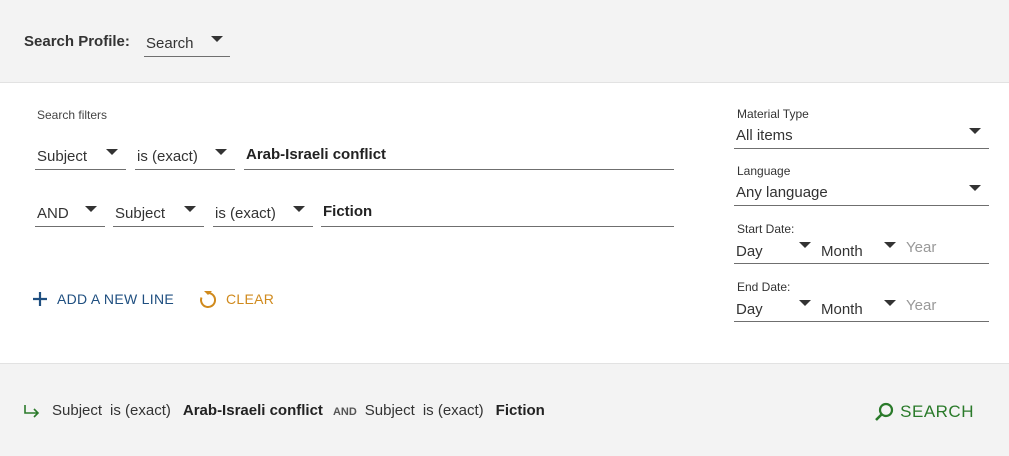  Describe the element at coordinates (861, 263) in the screenshot. I see `start-date-underline` at that location.